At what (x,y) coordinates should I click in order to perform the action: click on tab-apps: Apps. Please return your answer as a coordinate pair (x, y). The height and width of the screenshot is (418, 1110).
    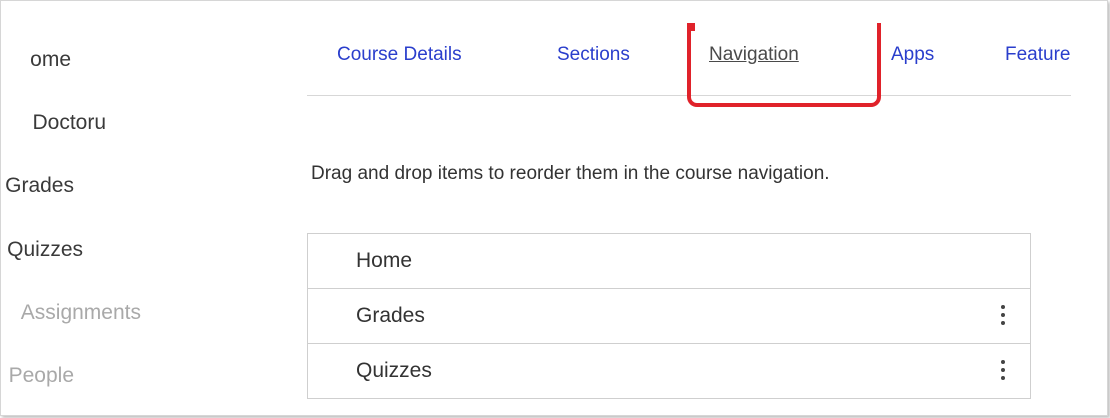
    Looking at the image, I should click on (912, 55).